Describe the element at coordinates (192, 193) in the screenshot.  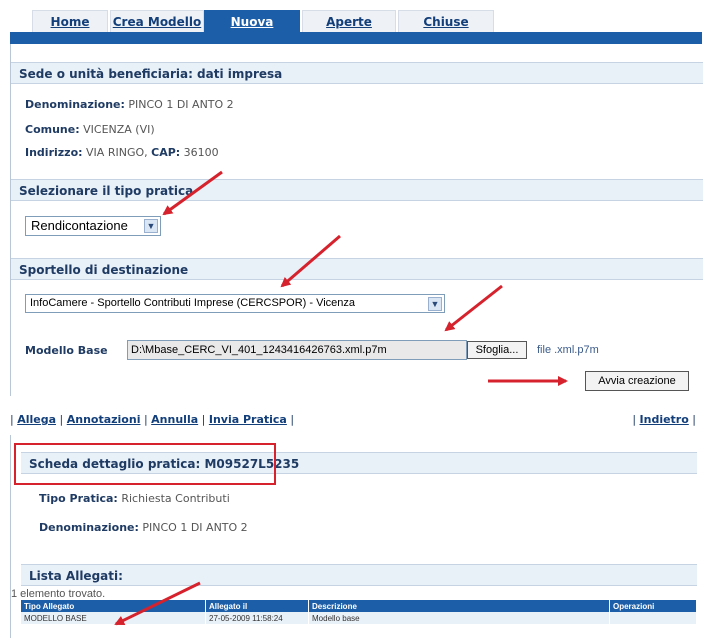
I see `arrow-tipo` at that location.